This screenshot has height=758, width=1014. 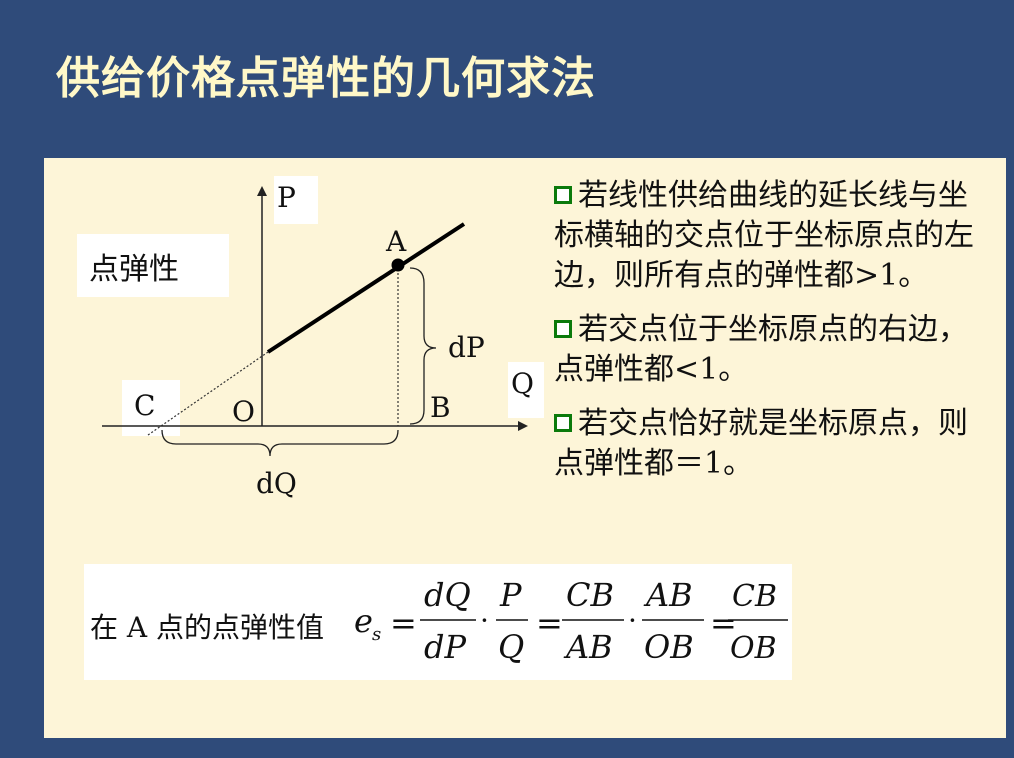 I want to click on dq-label: dQ, so click(x=276, y=483).